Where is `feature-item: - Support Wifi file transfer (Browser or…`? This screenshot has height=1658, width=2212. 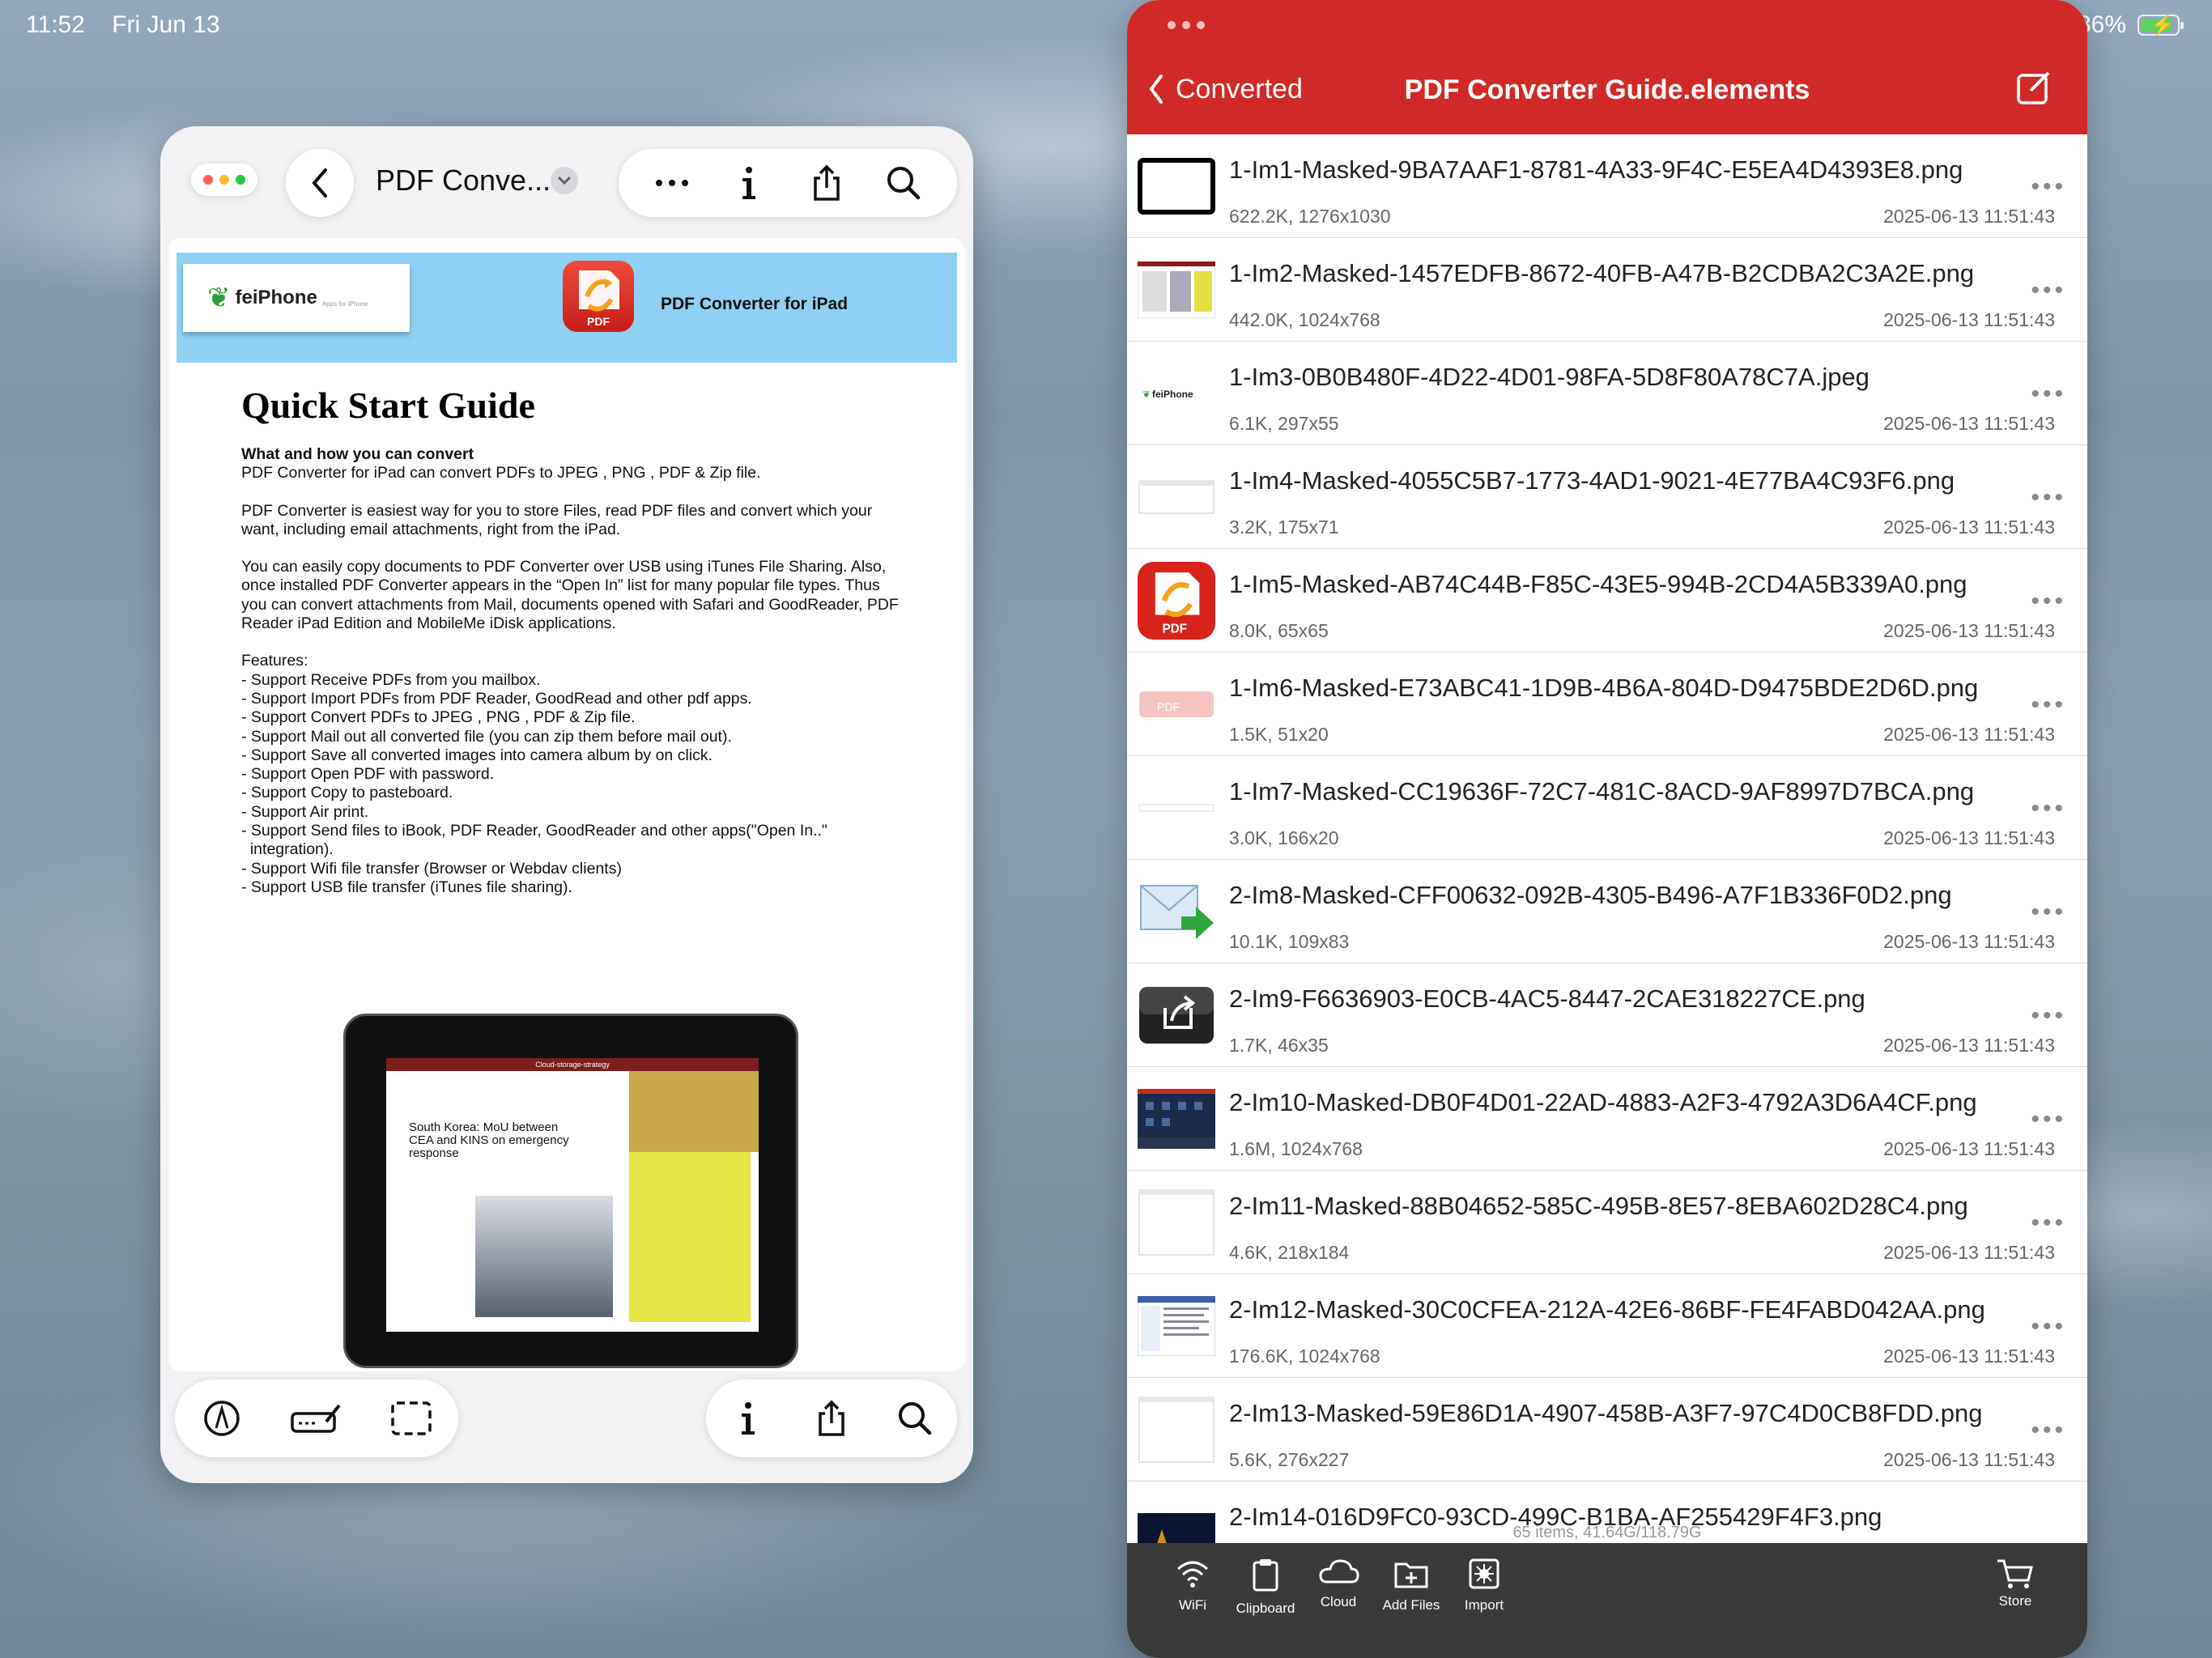 feature-item: - Support Wifi file transfer (Browser or… is located at coordinates (431, 868).